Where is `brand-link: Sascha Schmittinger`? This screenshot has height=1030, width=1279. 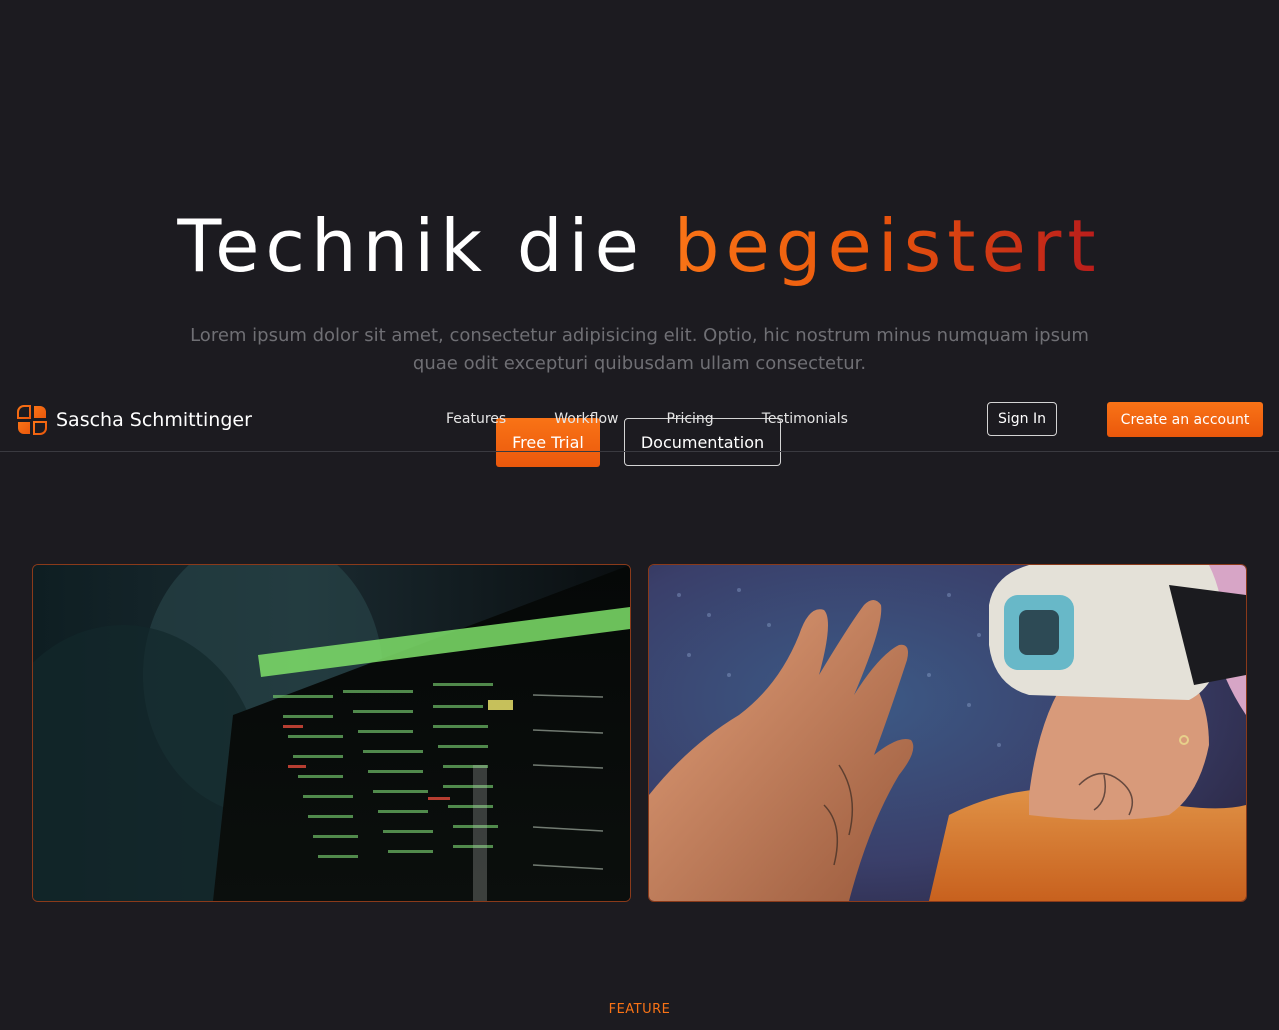
brand-link: Sascha Schmittinger is located at coordinates (134, 420).